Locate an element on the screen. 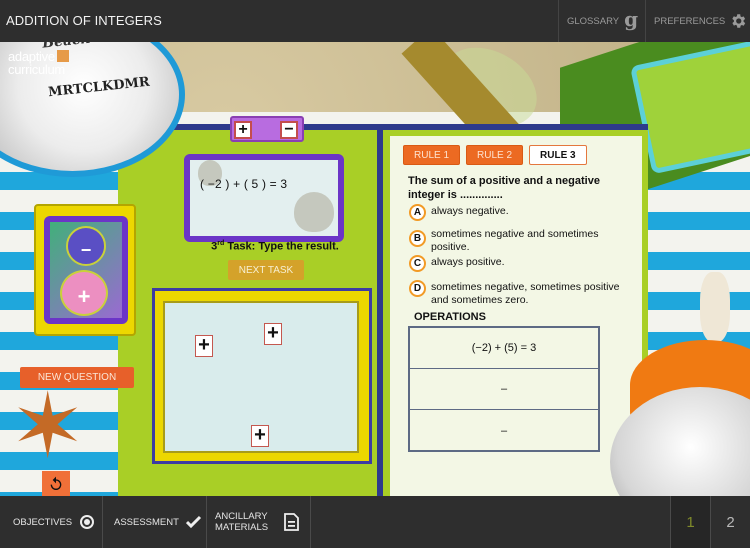 The image size is (750, 548). glossary-icon: g is located at coordinates (631, 19).